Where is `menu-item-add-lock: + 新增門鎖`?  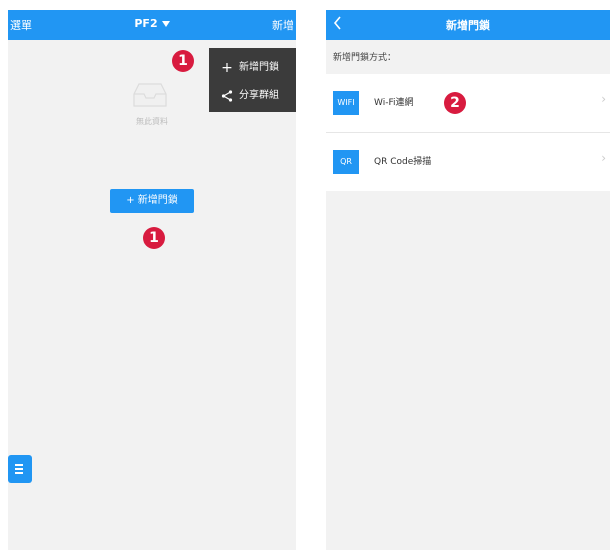
menu-item-add-lock: + 新增門鎖 is located at coordinates (252, 68).